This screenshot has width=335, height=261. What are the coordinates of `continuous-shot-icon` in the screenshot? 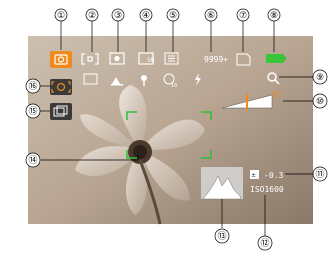 It's located at (61, 111).